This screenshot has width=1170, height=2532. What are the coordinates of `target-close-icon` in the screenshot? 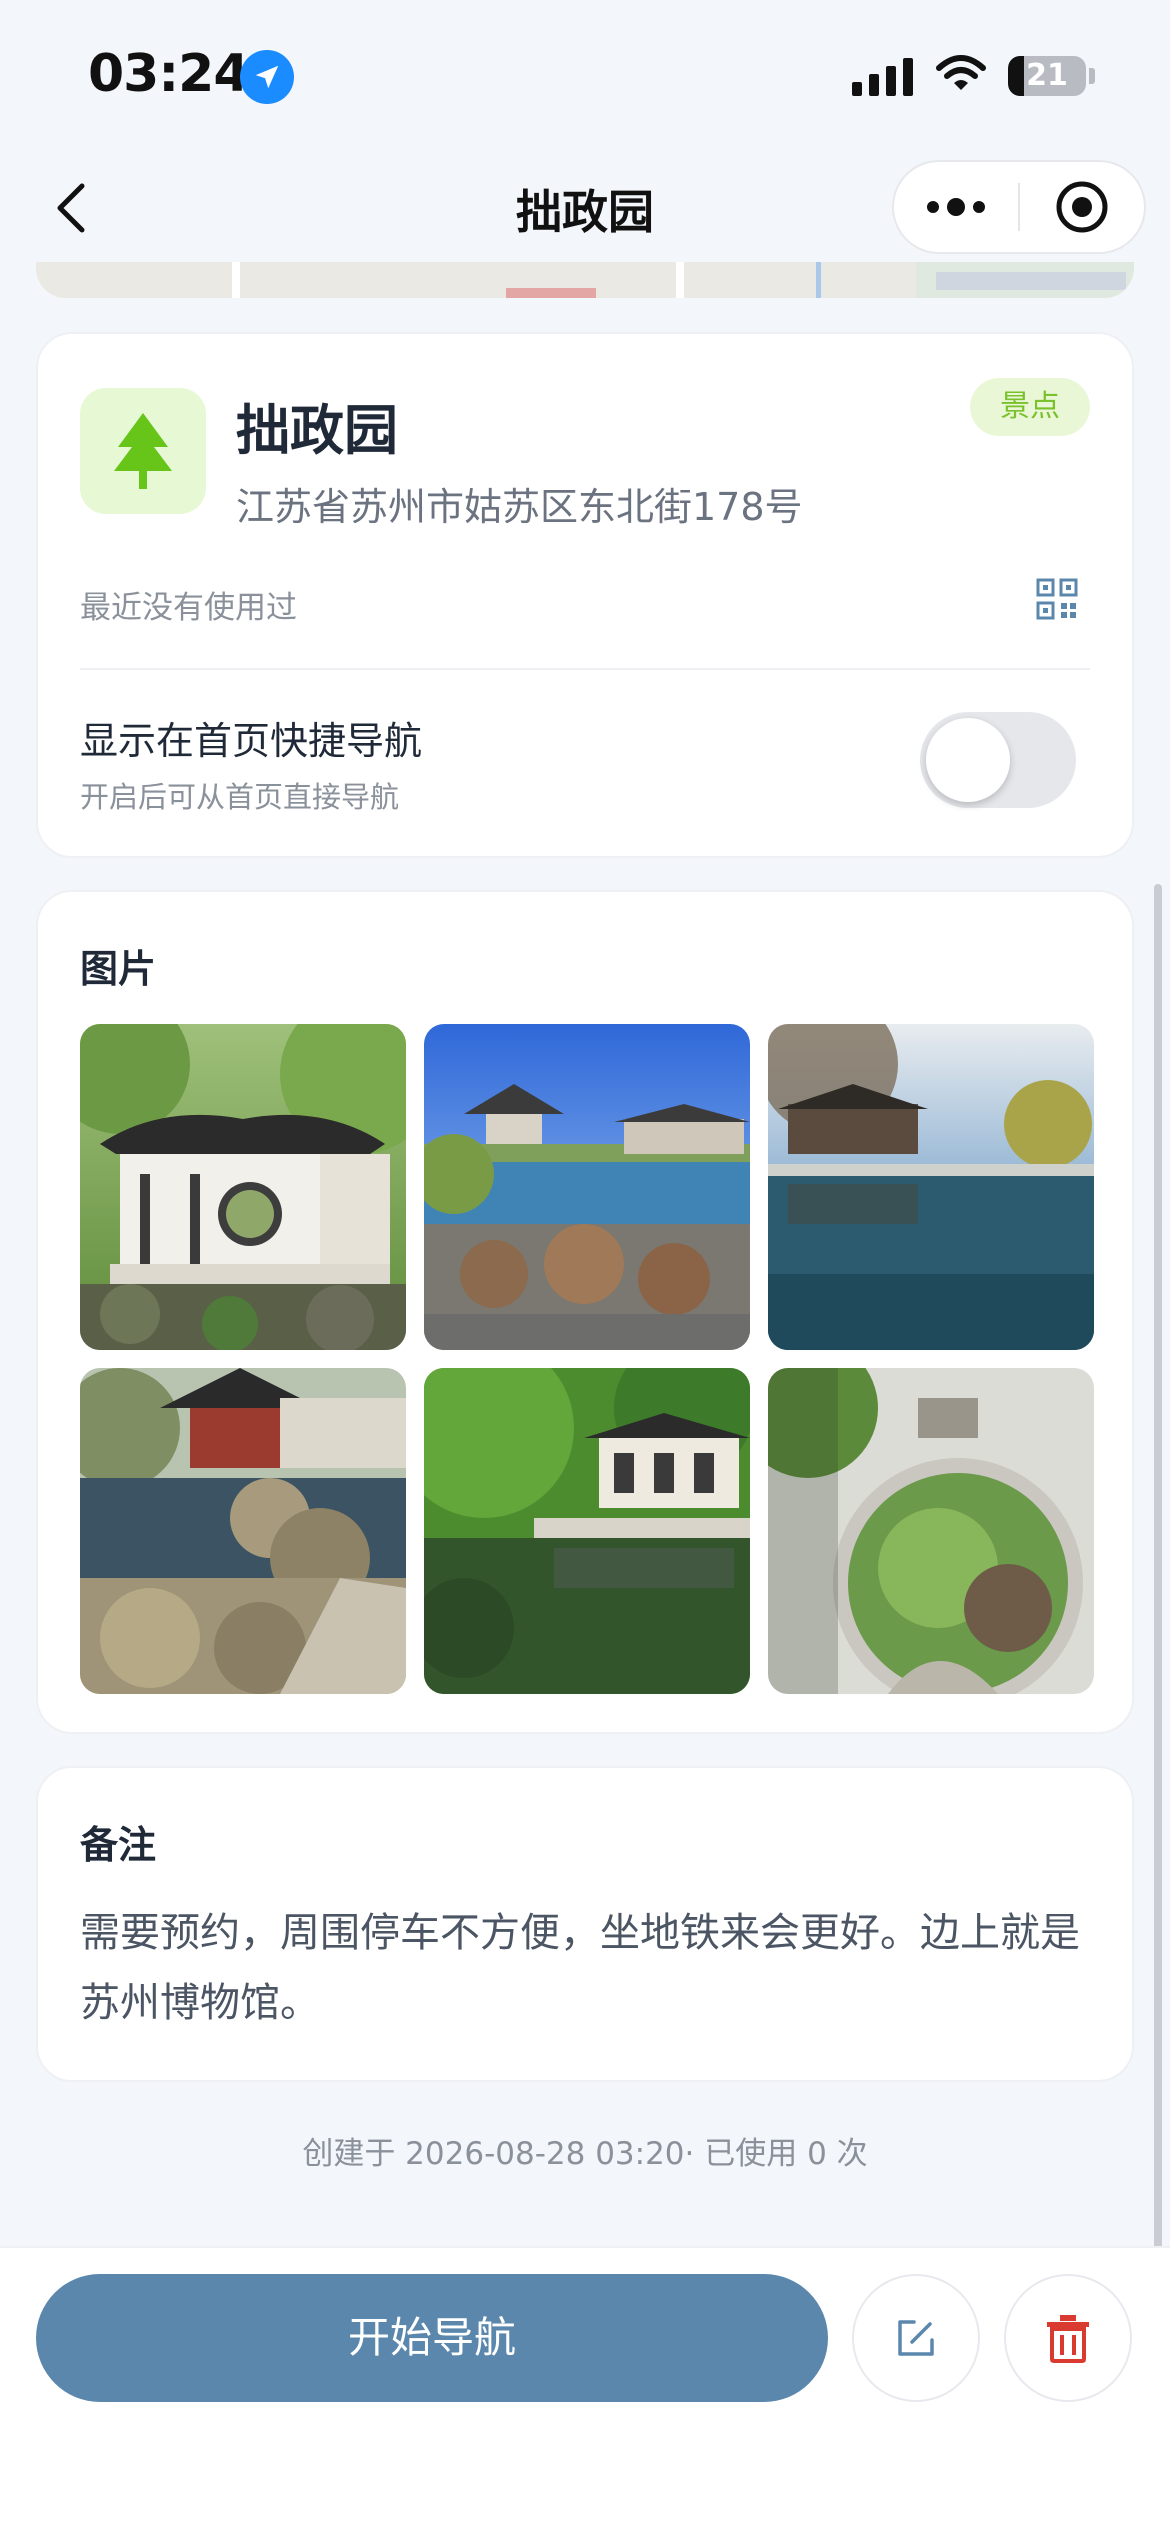 It's located at (1082, 207).